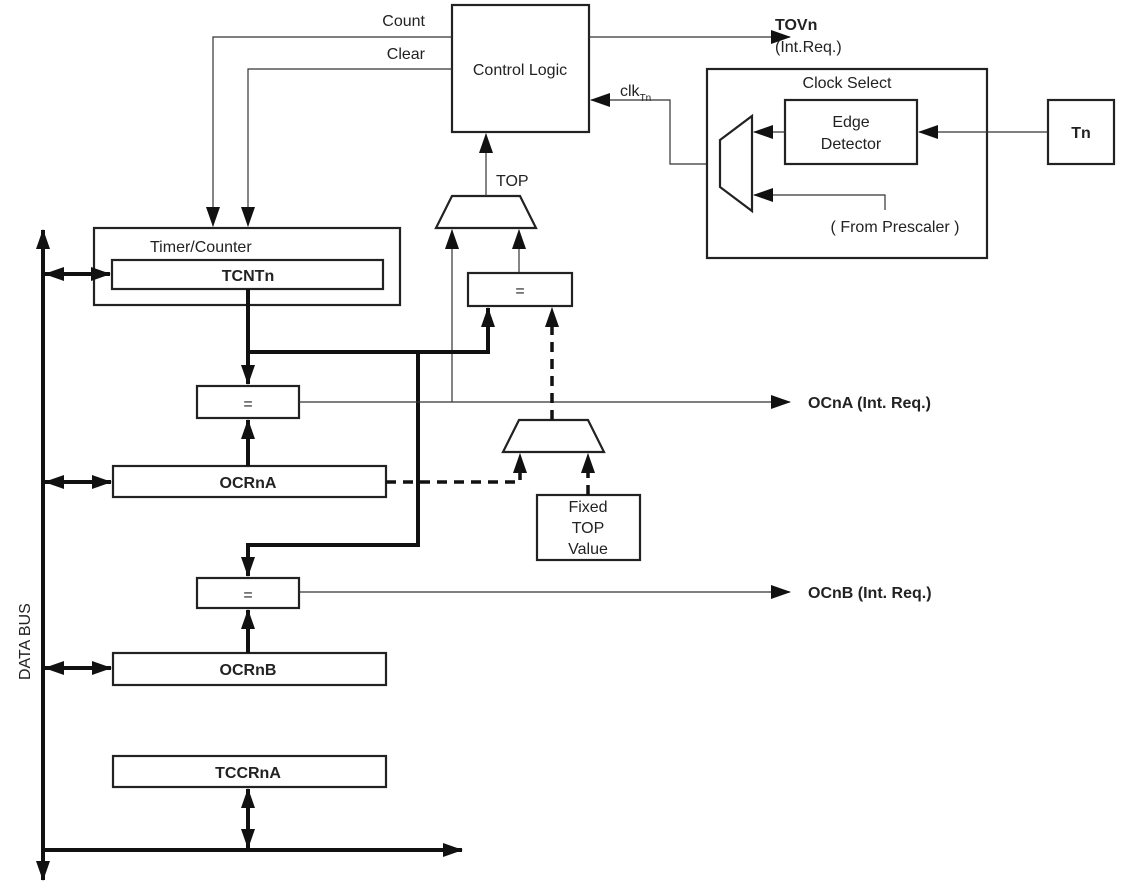 Image resolution: width=1142 pixels, height=886 pixels. What do you see at coordinates (796, 25) in the screenshot?
I see `tovn-label: TOVn` at bounding box center [796, 25].